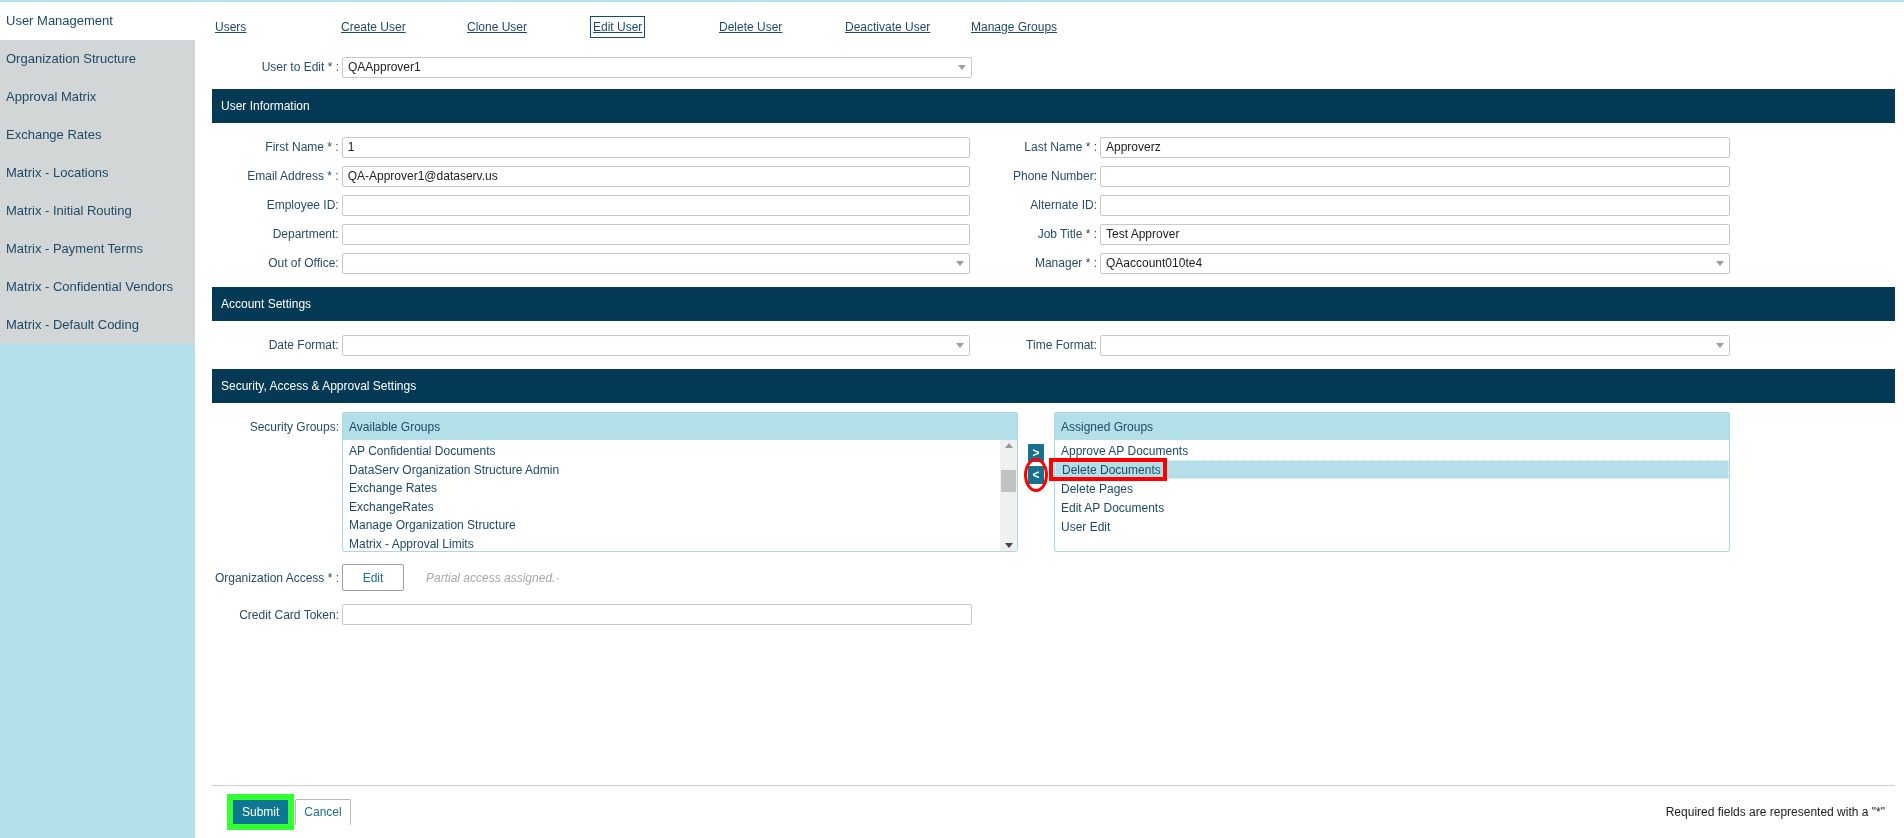  I want to click on field-label: Time Format:, so click(1061, 345).